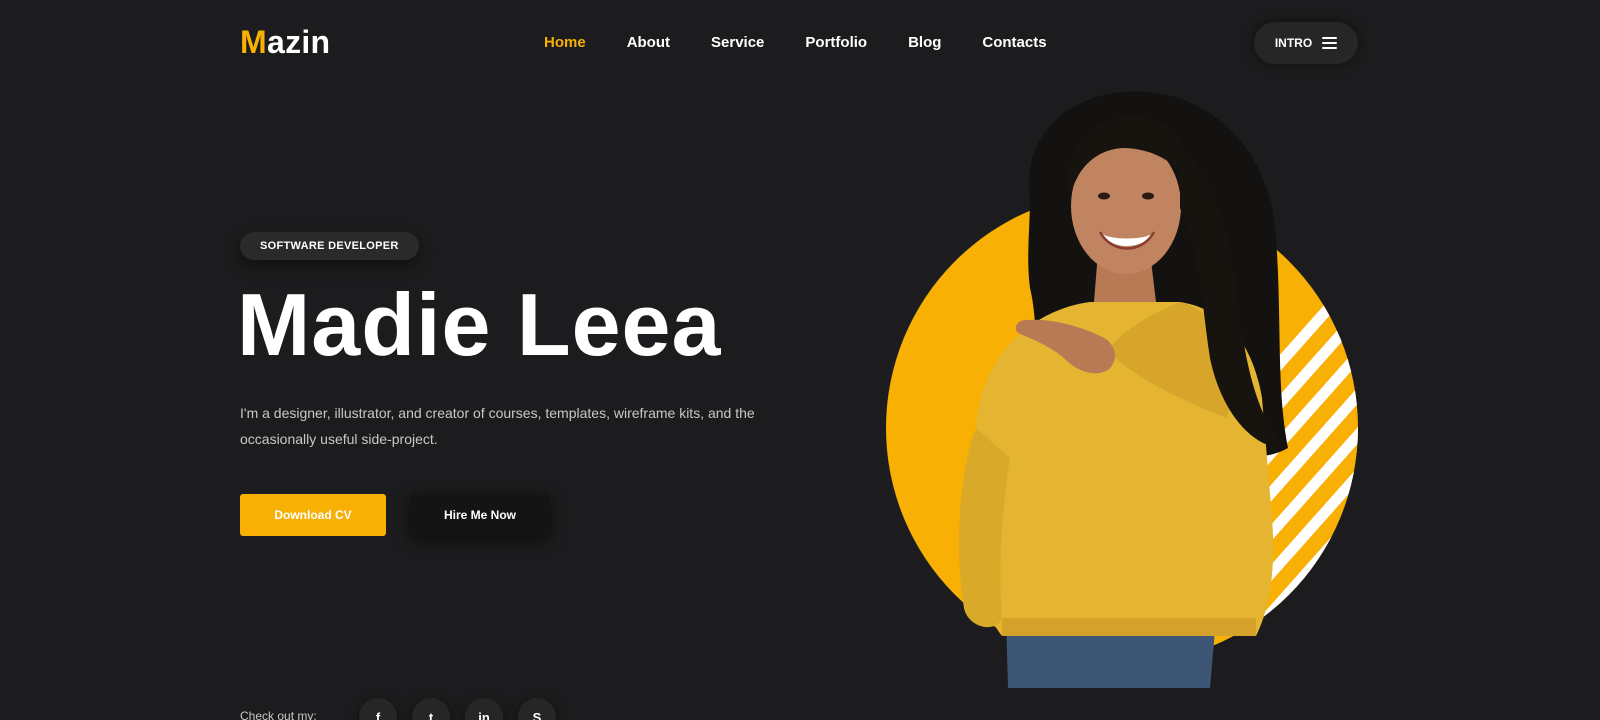  What do you see at coordinates (1330, 43) in the screenshot?
I see `hamburger-menu-icon` at bounding box center [1330, 43].